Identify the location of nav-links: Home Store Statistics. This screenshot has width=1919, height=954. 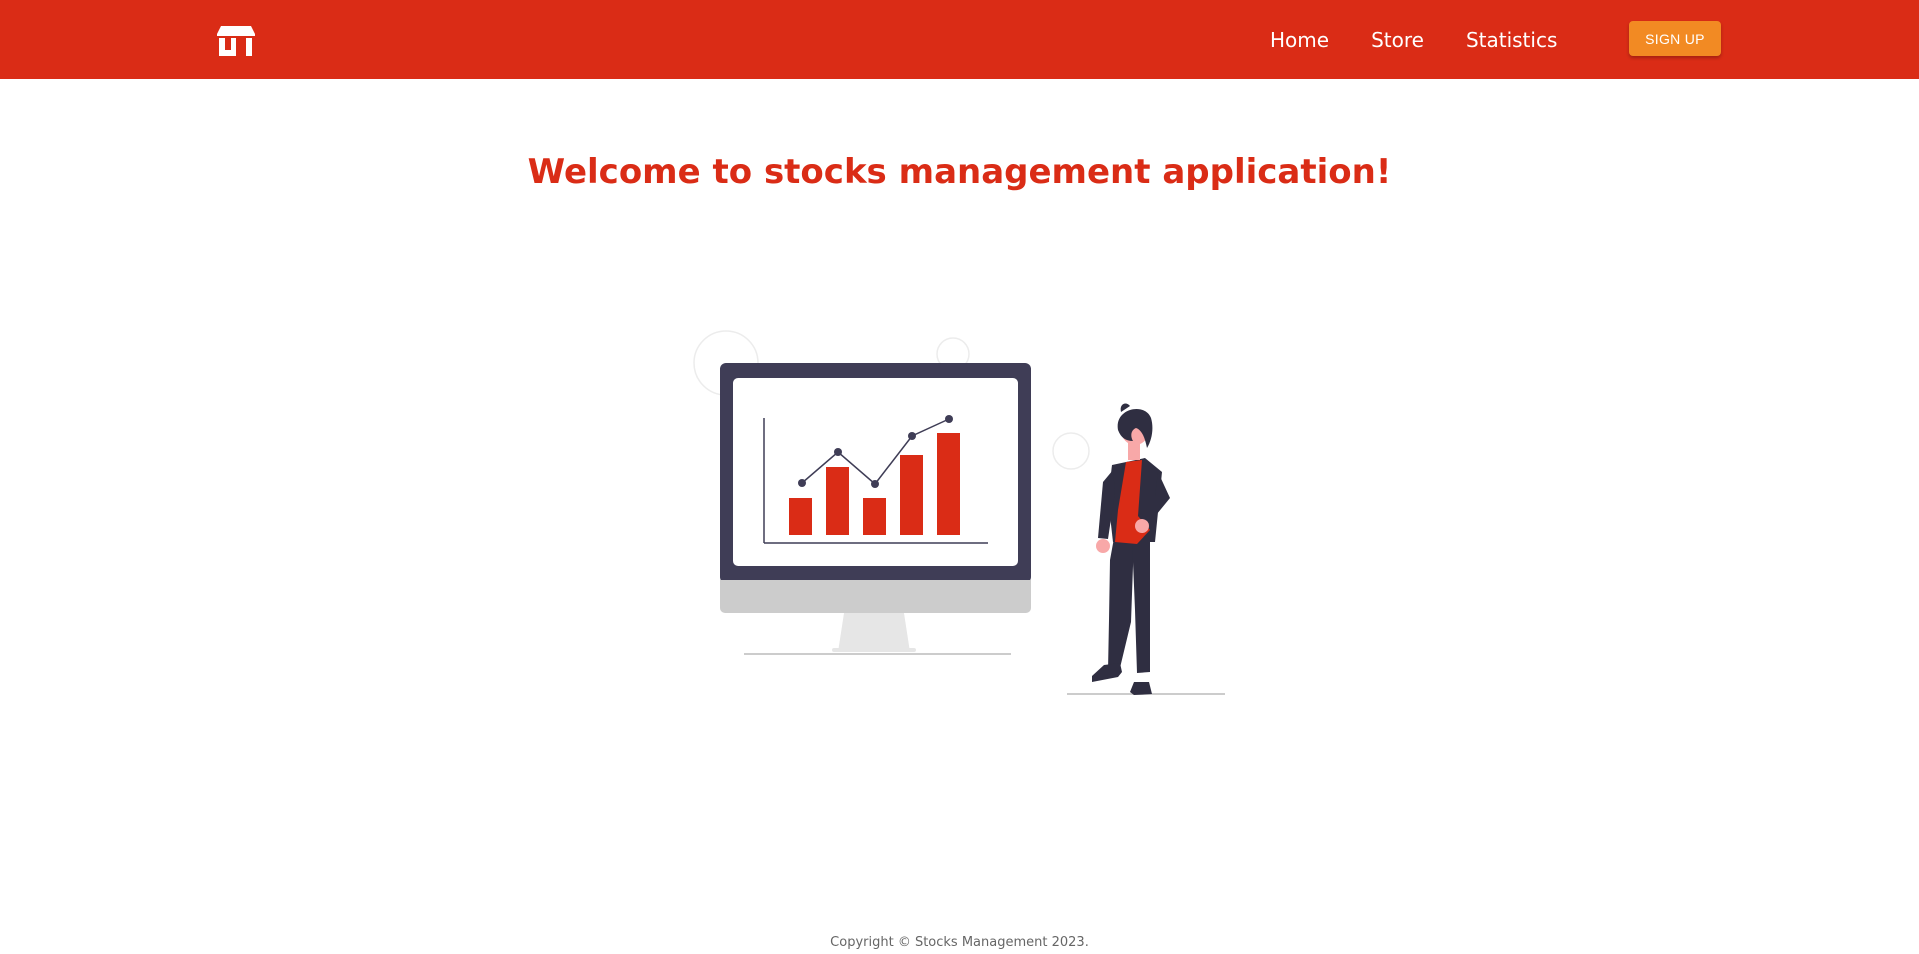
(1434, 39).